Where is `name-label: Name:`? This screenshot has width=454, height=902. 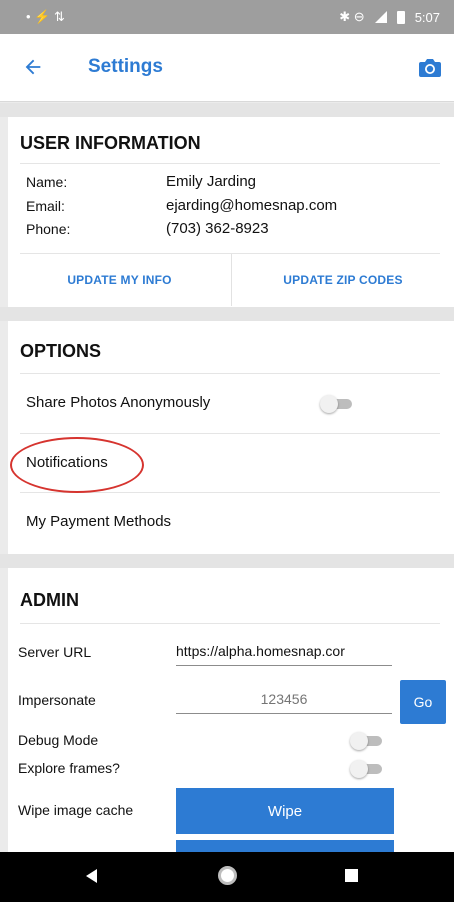
name-label: Name: is located at coordinates (47, 182).